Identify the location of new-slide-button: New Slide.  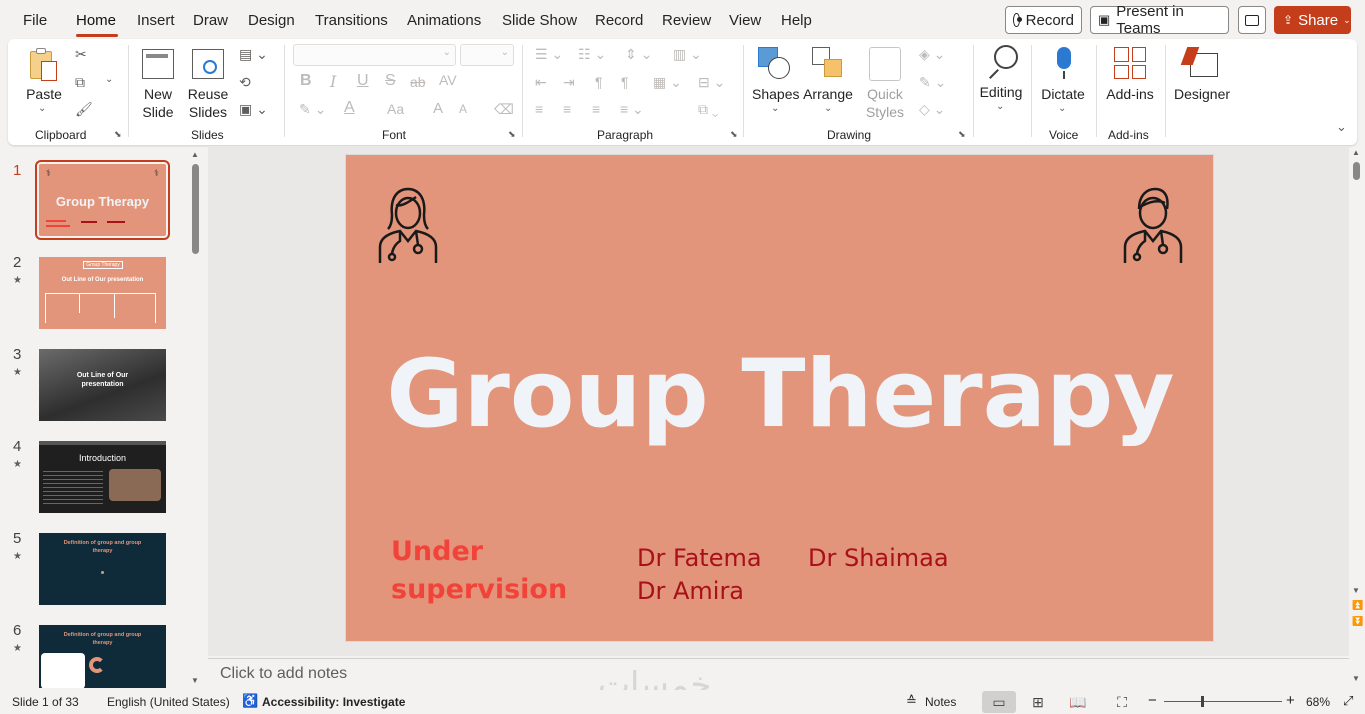
(158, 103).